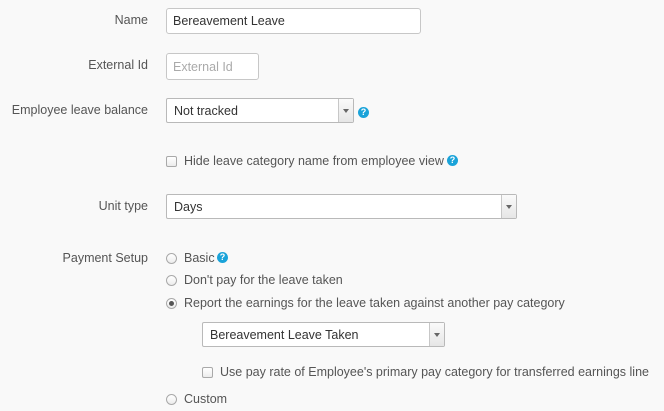 This screenshot has height=411, width=664. Describe the element at coordinates (171, 161) in the screenshot. I see `hide-category-checkbox` at that location.